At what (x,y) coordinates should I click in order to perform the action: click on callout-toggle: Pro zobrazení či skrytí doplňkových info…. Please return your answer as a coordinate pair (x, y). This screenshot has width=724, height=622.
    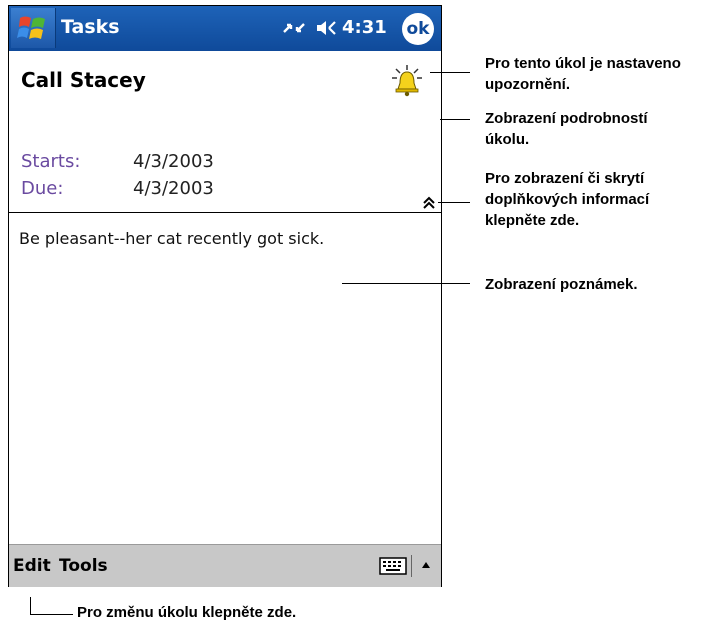
    Looking at the image, I should click on (567, 199).